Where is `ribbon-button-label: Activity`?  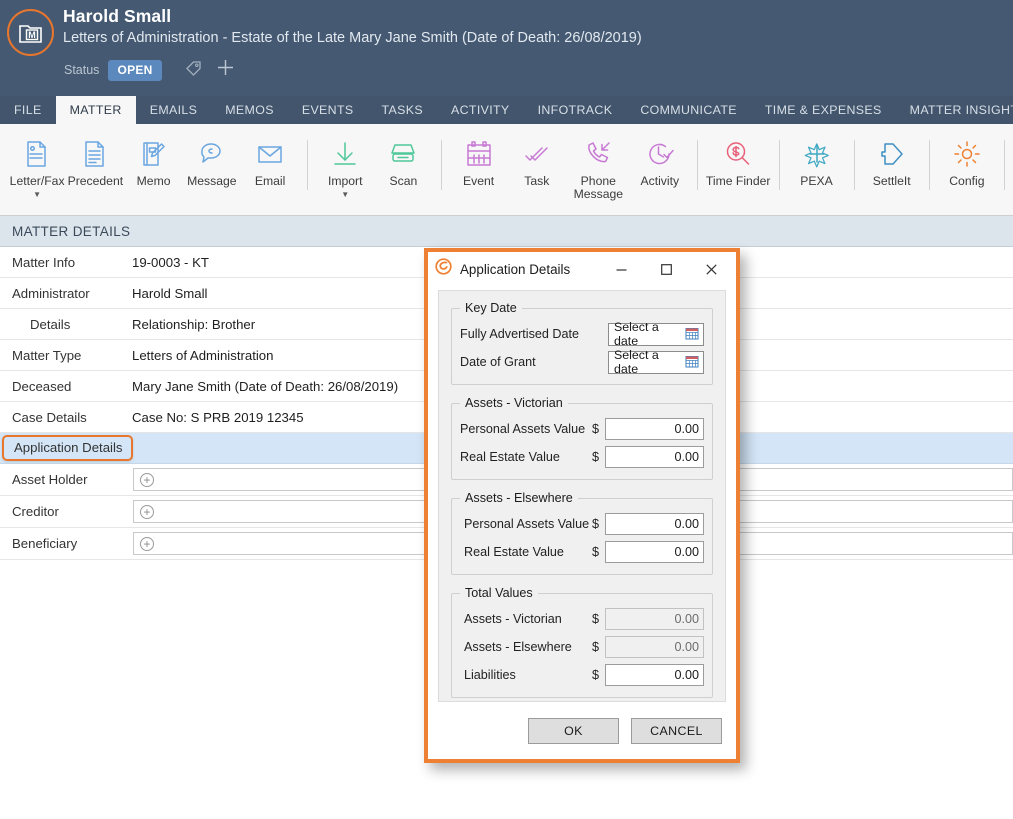 ribbon-button-label: Activity is located at coordinates (660, 181).